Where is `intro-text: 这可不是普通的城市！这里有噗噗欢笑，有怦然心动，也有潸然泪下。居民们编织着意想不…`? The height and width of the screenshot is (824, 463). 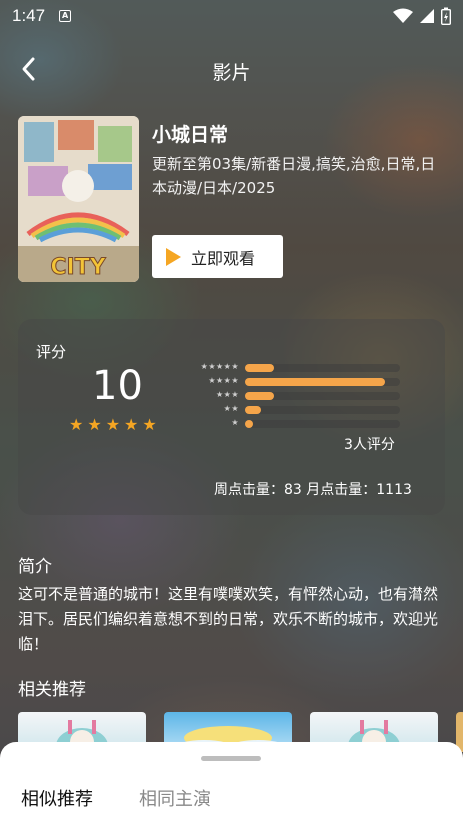
intro-text: 这可不是普通的城市！这里有噗噗欢笑，有怦然心动，也有潸然泪下。居民们编织着意想不… is located at coordinates (228, 619).